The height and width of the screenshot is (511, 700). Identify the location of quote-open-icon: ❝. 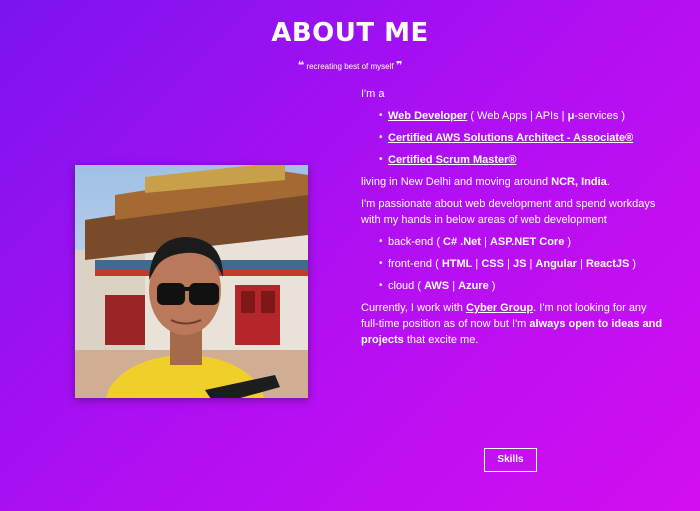
(301, 66).